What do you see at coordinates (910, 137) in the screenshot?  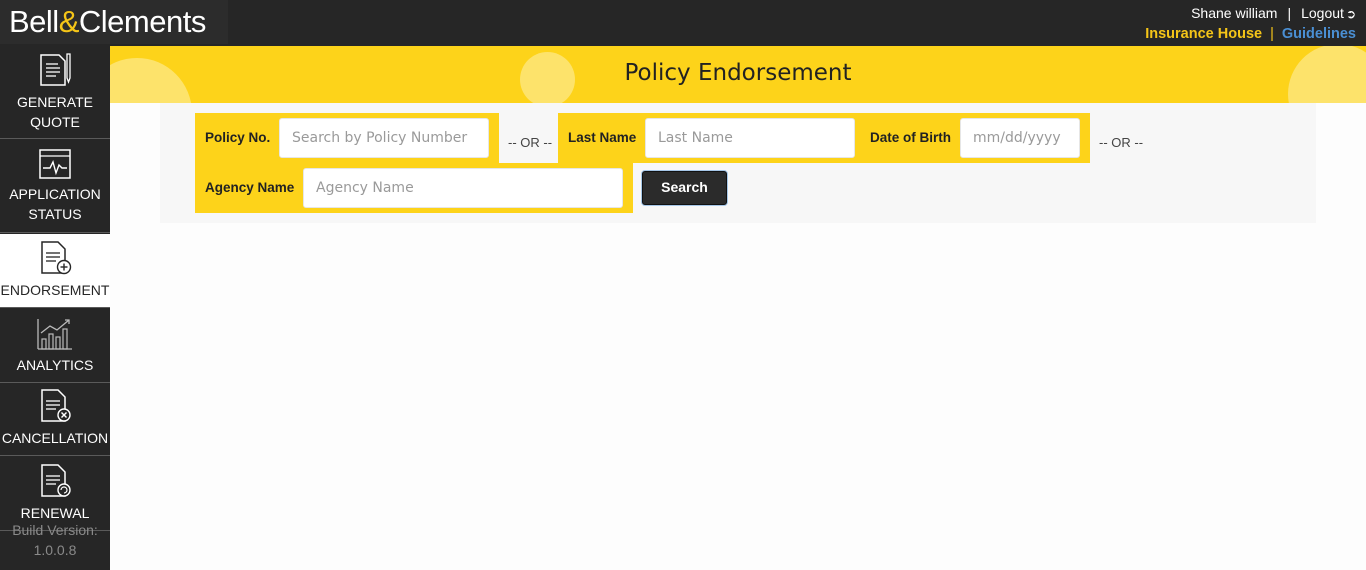 I see `date-of-birth-label: Date of Birth` at bounding box center [910, 137].